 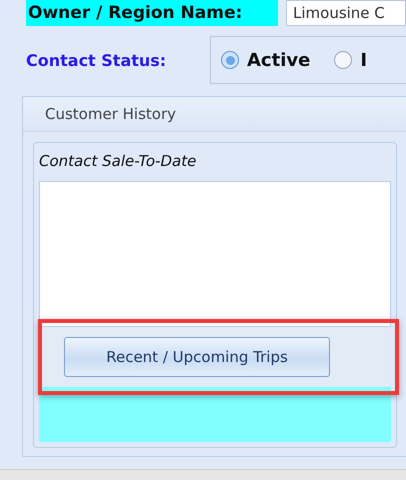 What do you see at coordinates (346, 13) in the screenshot?
I see `owner-name-field: Limousine C` at bounding box center [346, 13].